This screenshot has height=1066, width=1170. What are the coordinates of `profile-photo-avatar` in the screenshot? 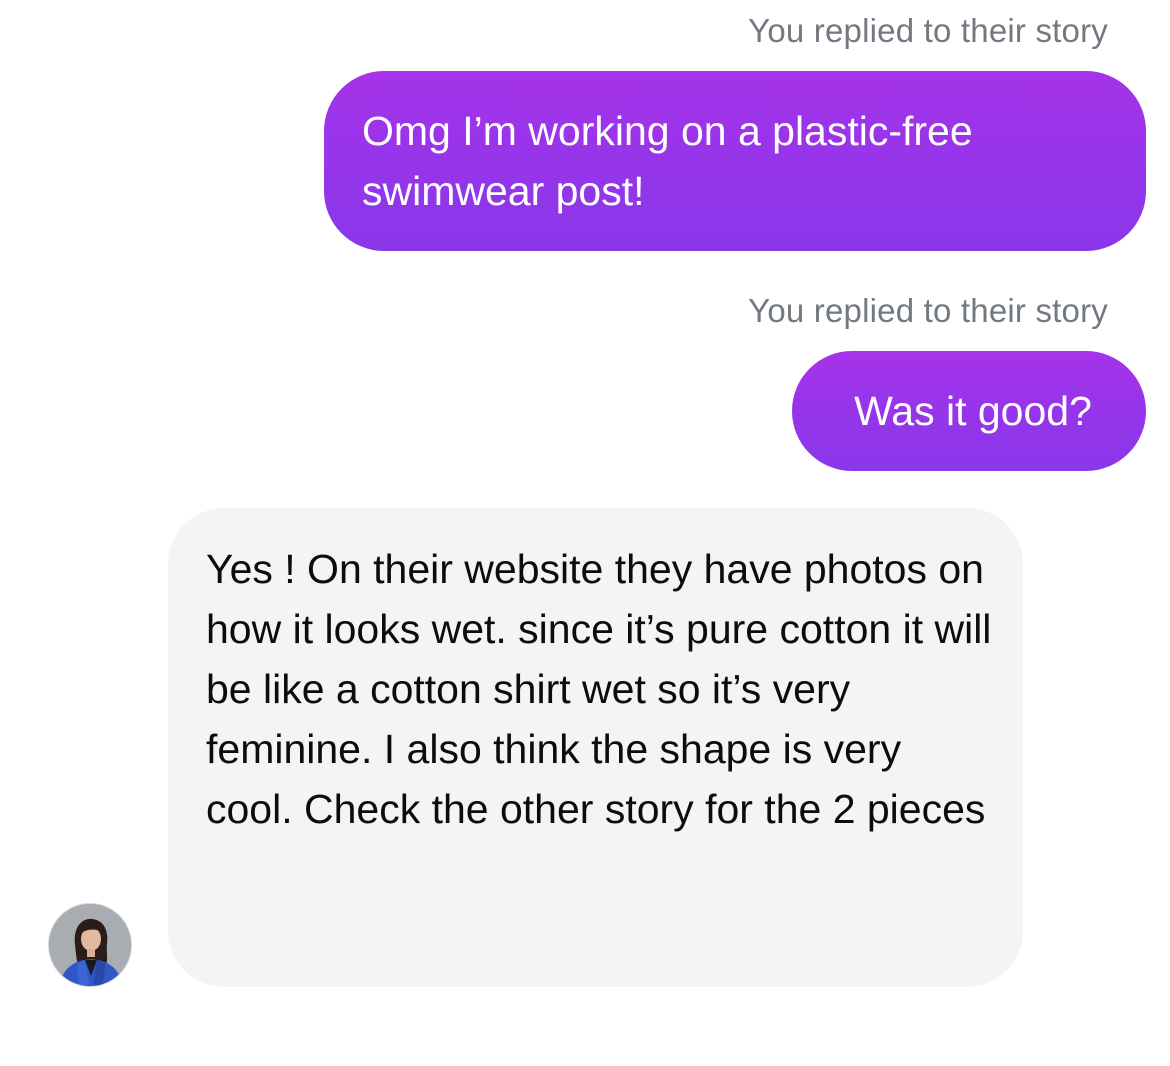 It's located at (90, 945).